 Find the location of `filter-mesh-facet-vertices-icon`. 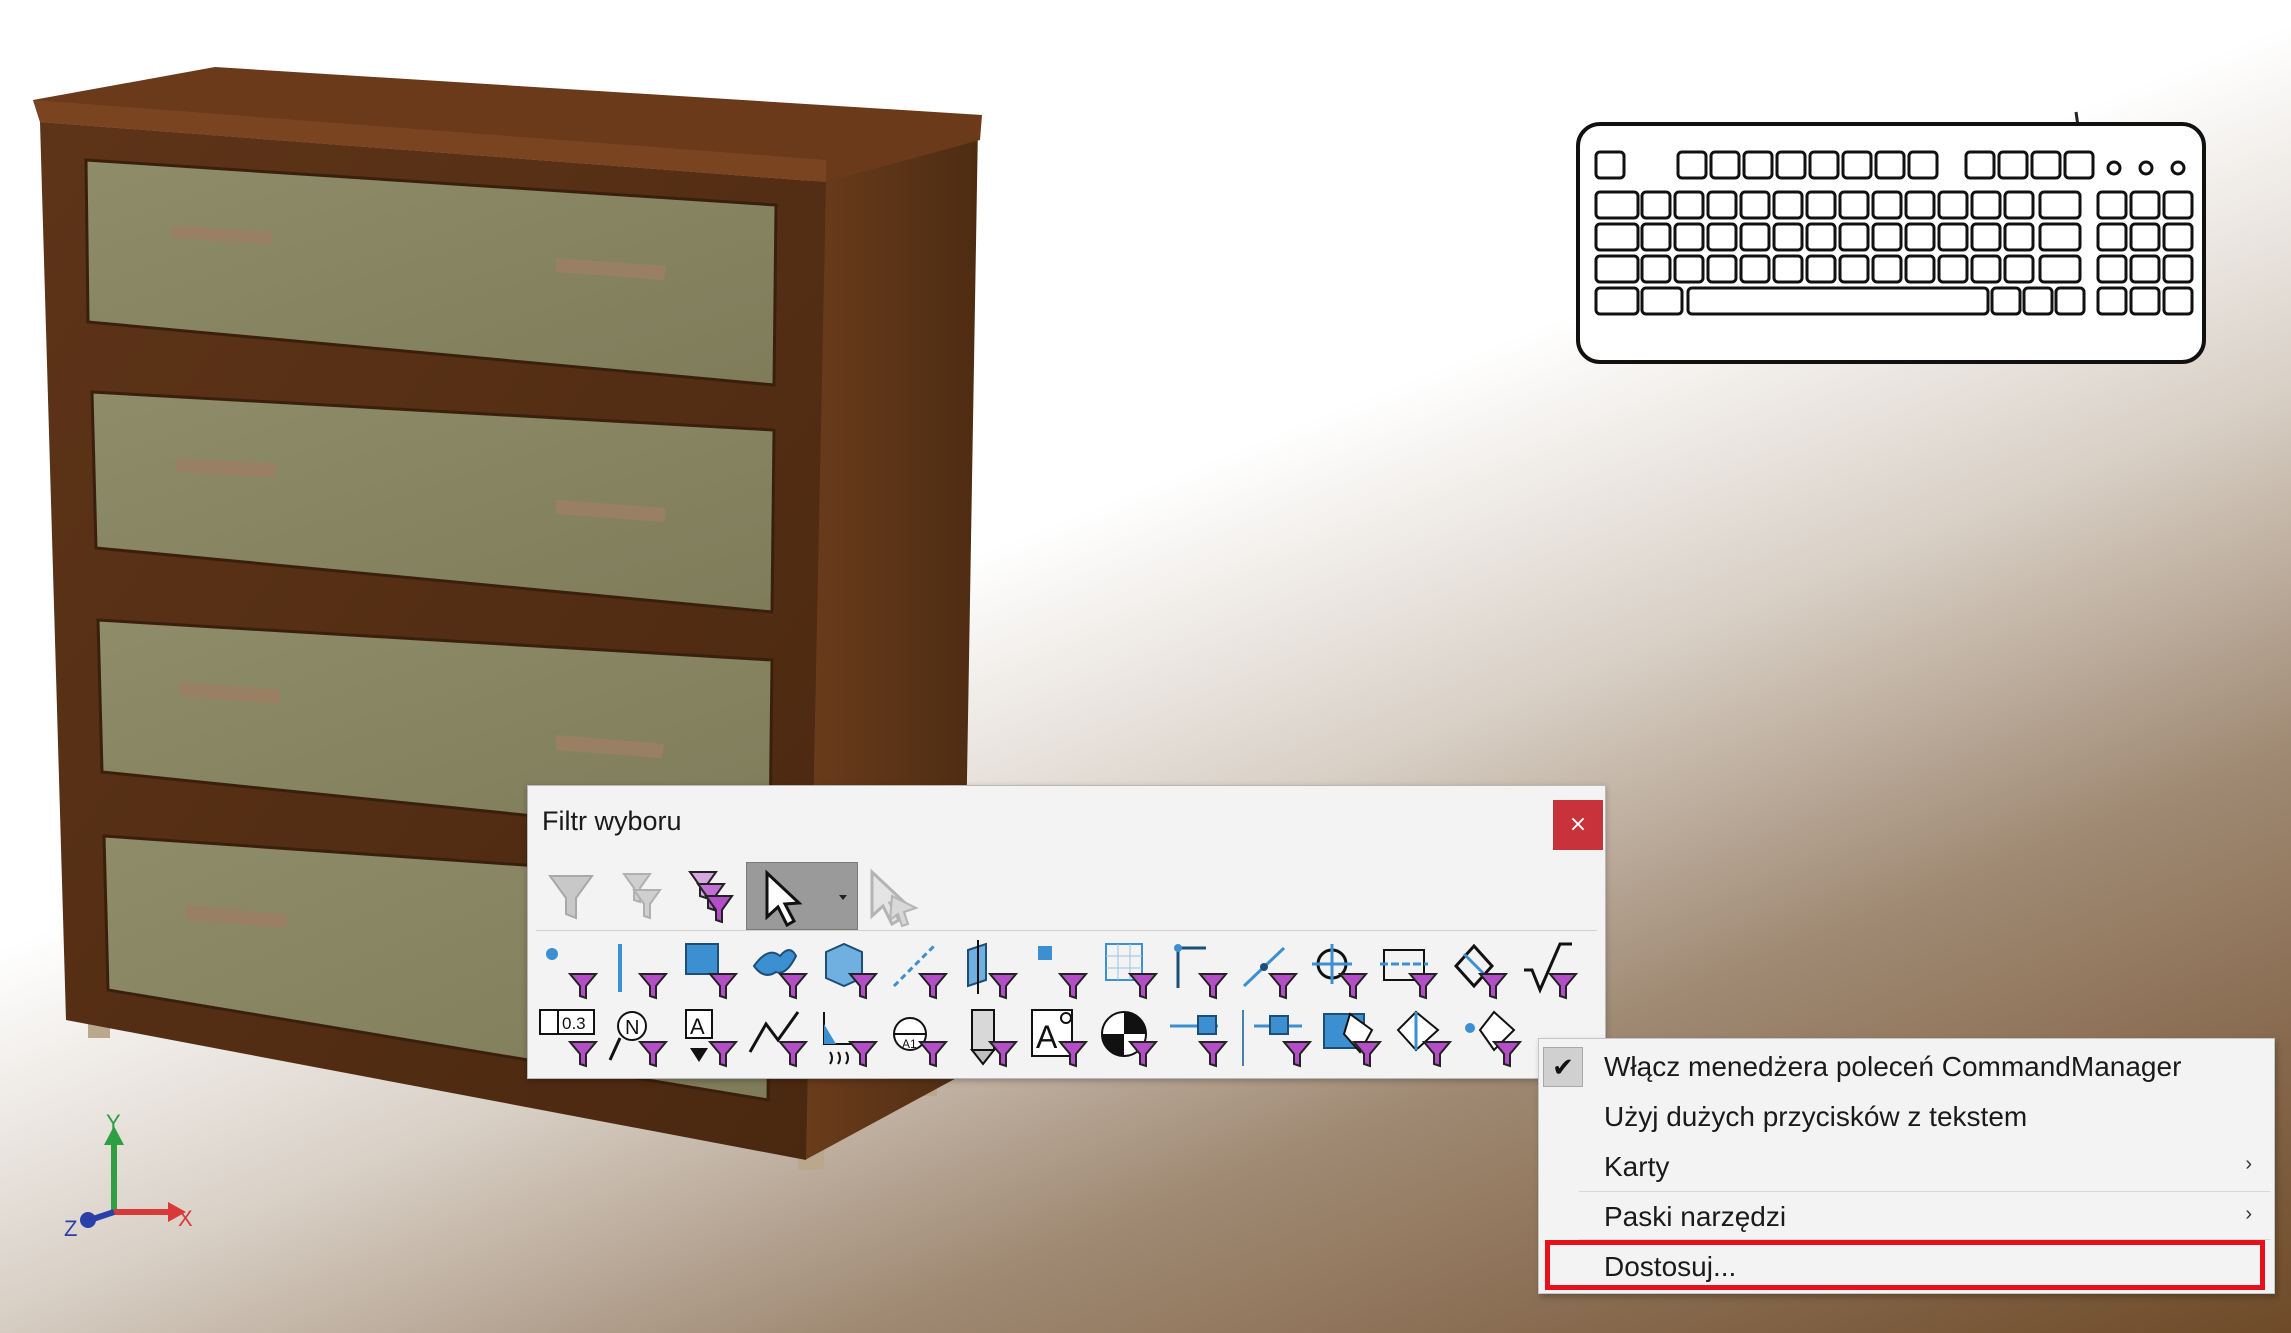

filter-mesh-facet-vertices-icon is located at coordinates (1495, 1038).